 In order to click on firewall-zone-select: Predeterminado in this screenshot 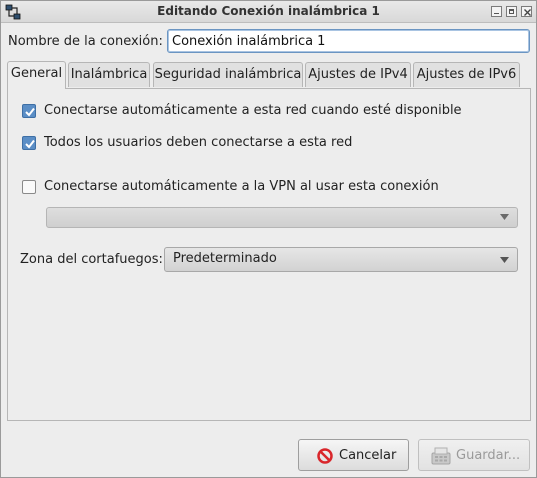, I will do `click(341, 259)`.